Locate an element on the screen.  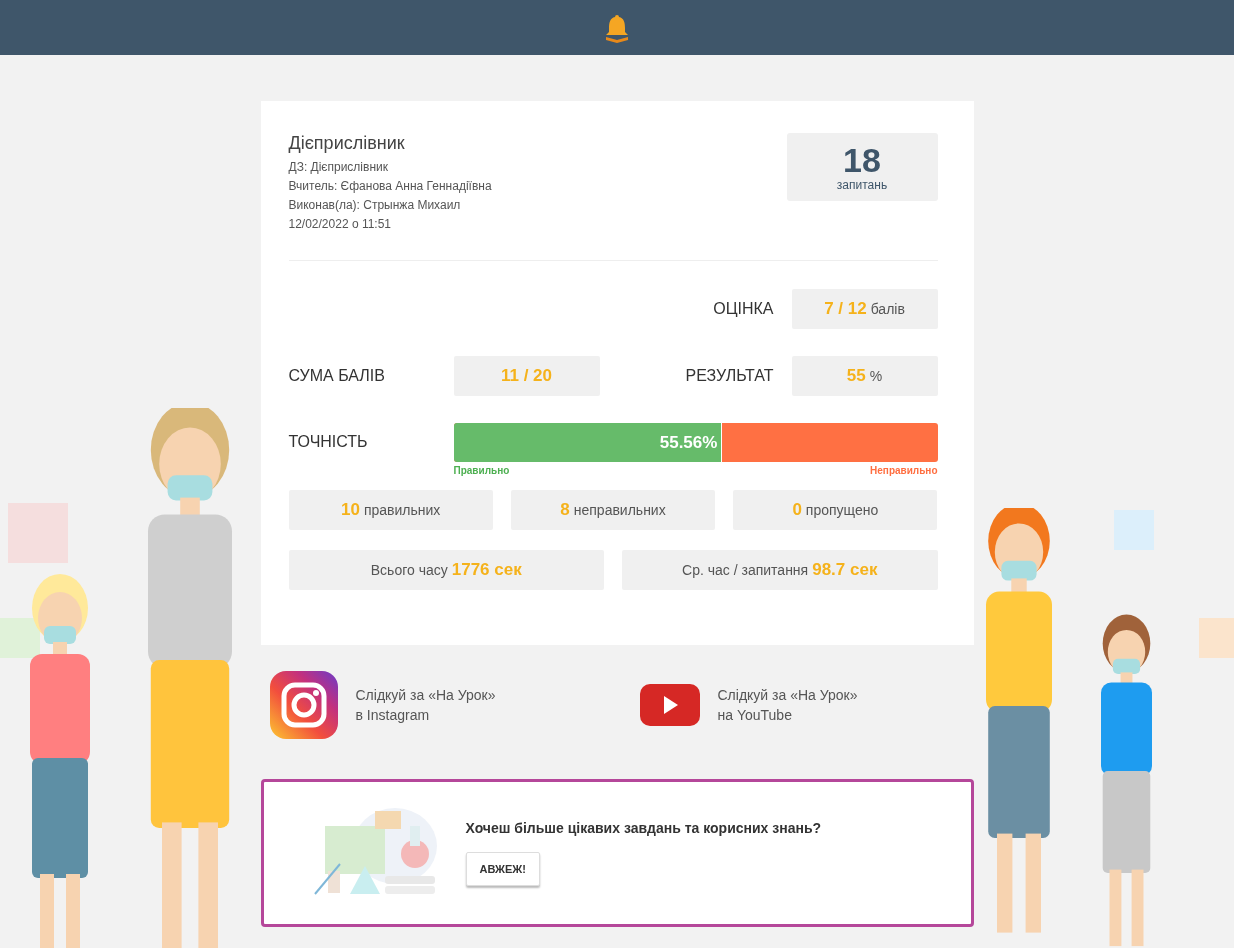
count-label: пропущено is located at coordinates (842, 510).